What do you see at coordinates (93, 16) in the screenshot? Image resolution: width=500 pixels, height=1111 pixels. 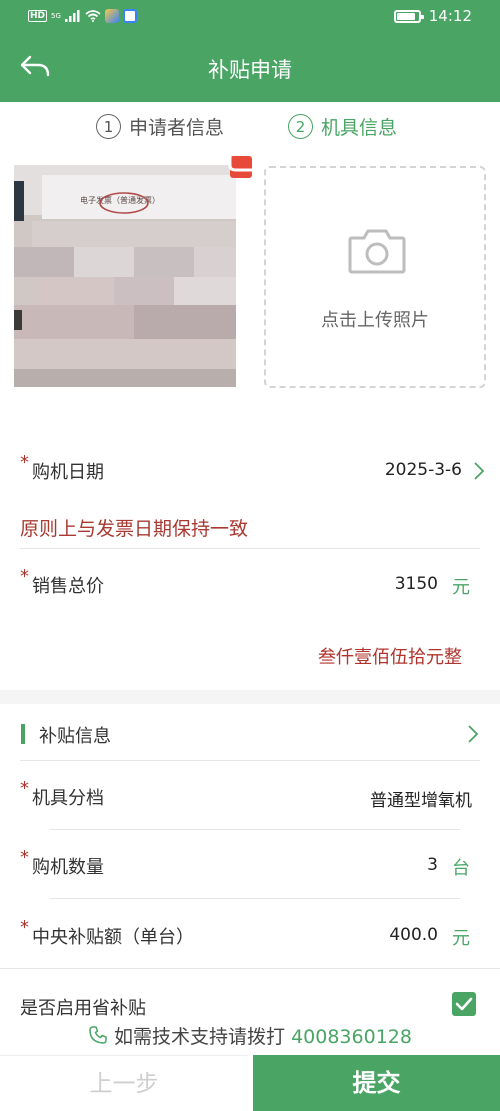 I see `wifi-icon` at bounding box center [93, 16].